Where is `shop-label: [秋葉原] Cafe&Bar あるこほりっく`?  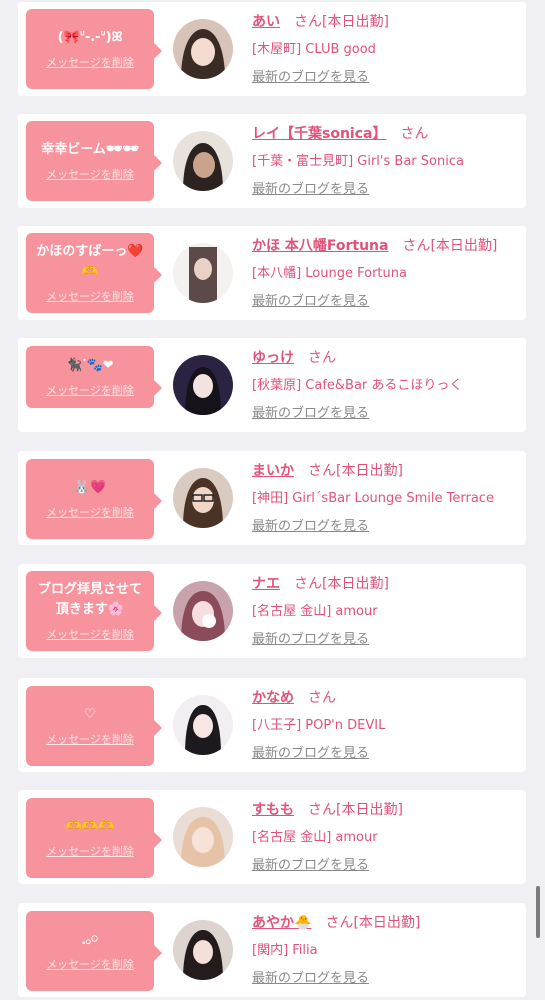 shop-label: [秋葉原] Cafe&Bar あるこほりっく is located at coordinates (357, 385).